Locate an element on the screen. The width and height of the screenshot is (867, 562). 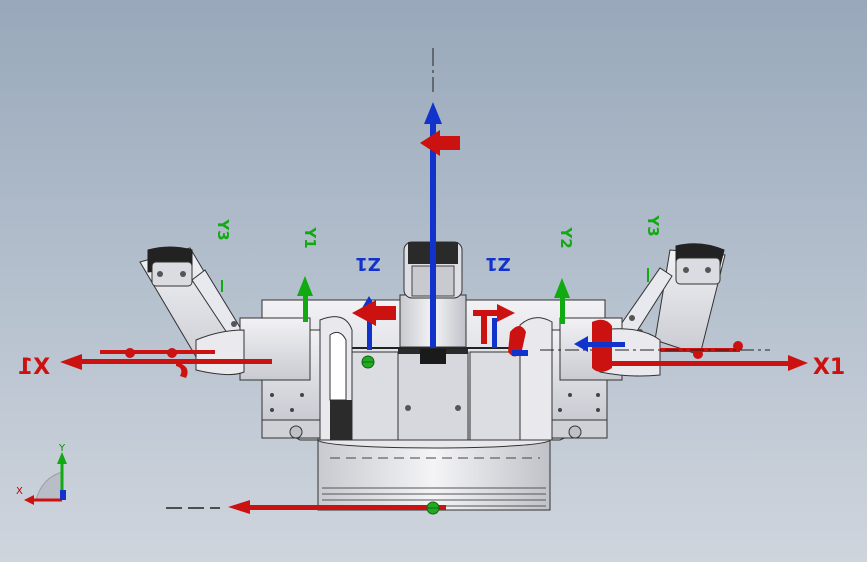
label-x1-right: X1 is located at coordinates (829, 367).